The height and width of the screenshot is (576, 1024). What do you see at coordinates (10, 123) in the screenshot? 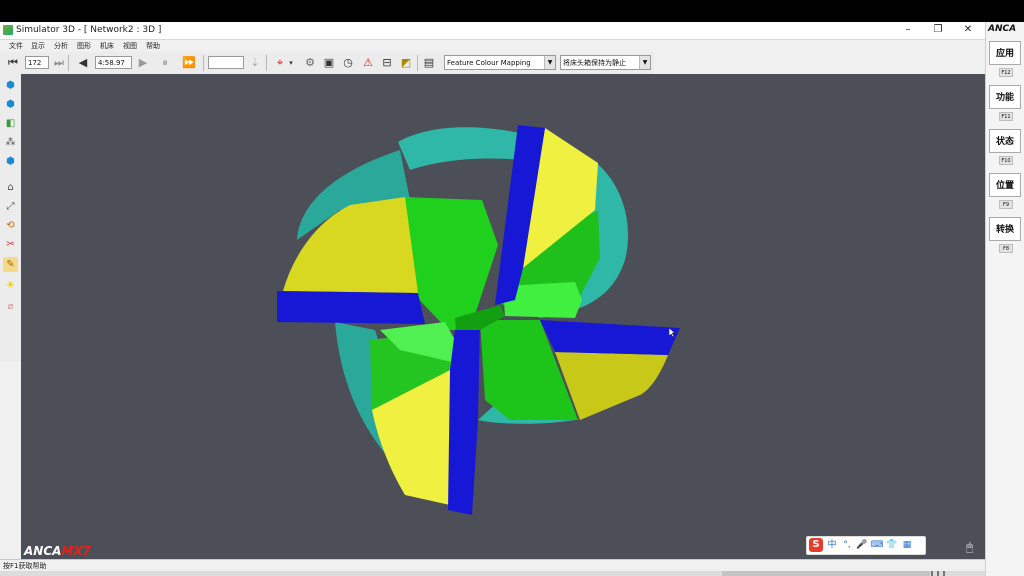
I see `view-front-icon: ◧` at bounding box center [10, 123].